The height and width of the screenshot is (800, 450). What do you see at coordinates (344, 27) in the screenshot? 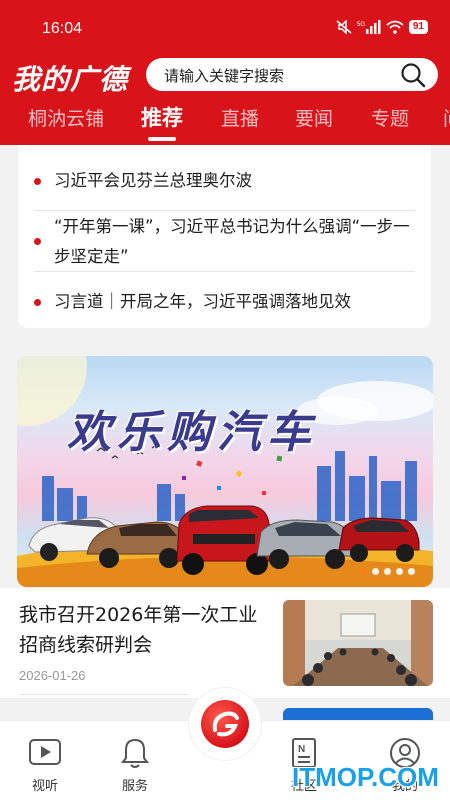
I see `mute-icon` at bounding box center [344, 27].